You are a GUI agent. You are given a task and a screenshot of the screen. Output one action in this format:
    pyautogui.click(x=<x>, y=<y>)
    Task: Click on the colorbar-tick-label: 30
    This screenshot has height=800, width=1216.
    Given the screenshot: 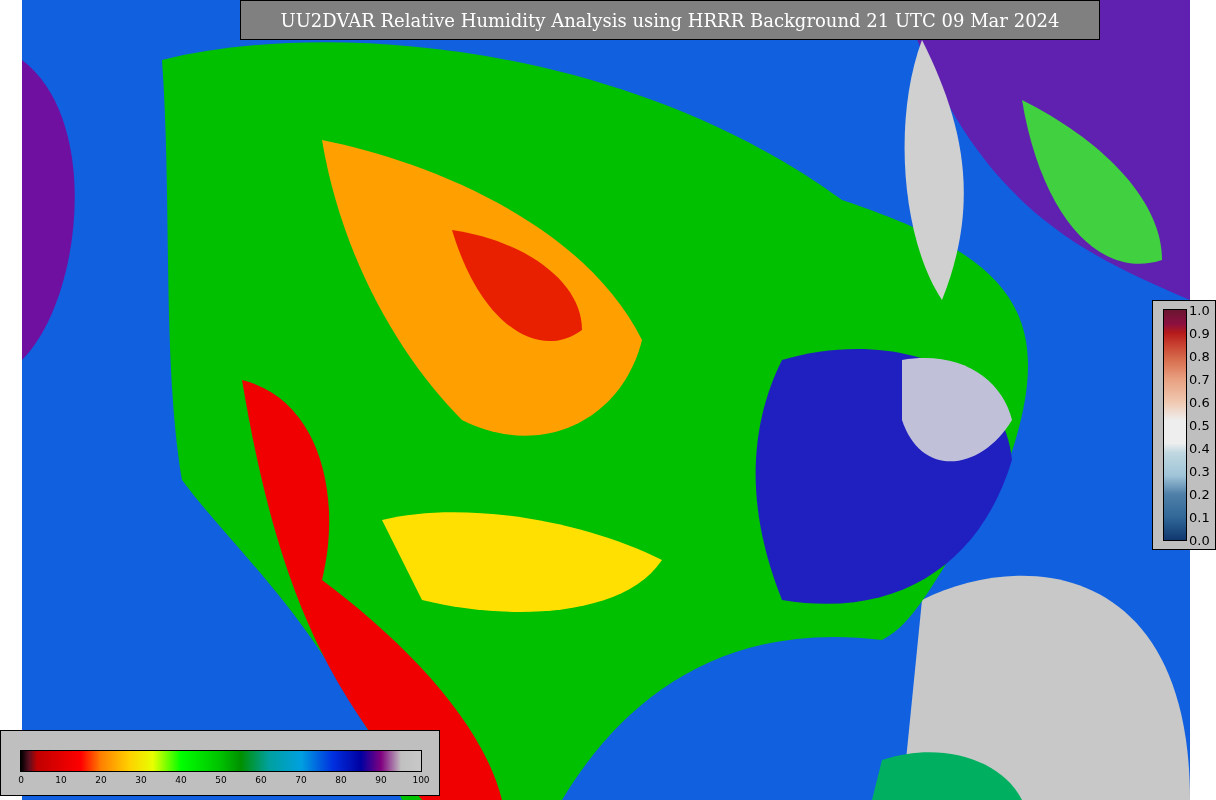 What is the action you would take?
    pyautogui.click(x=141, y=780)
    